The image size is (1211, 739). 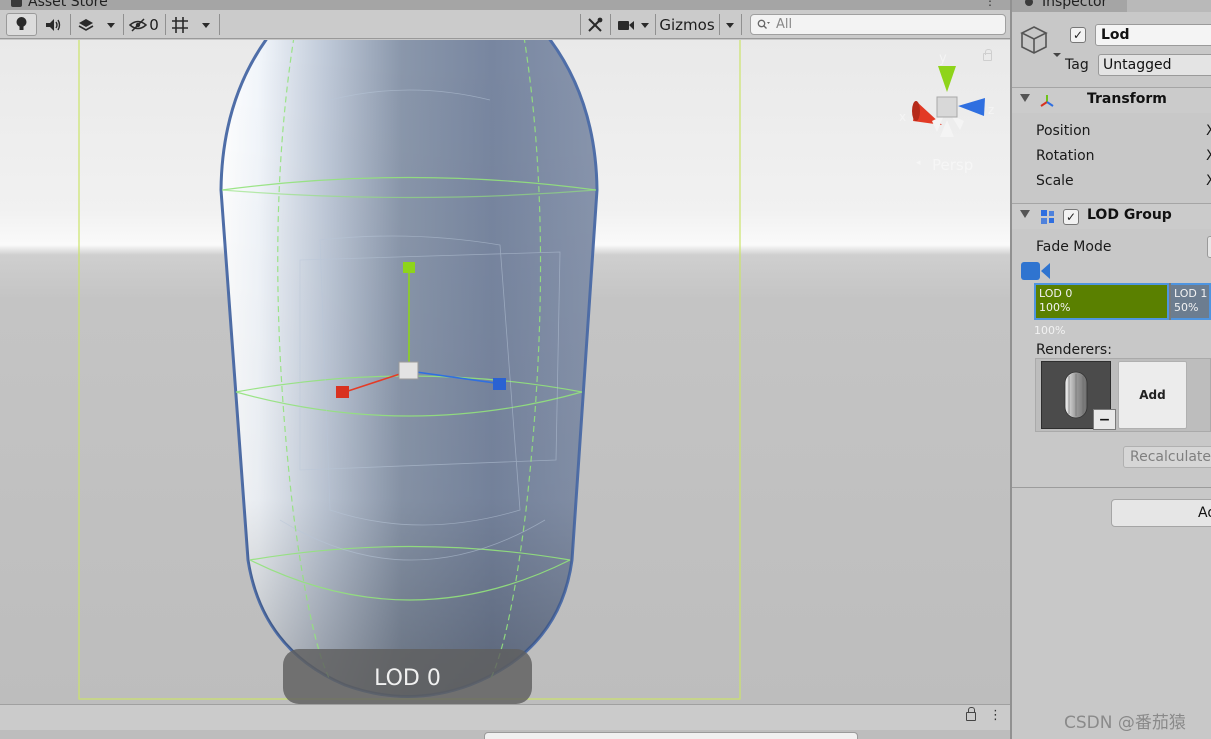 I want to click on axis-label-z: z, so click(x=991, y=110).